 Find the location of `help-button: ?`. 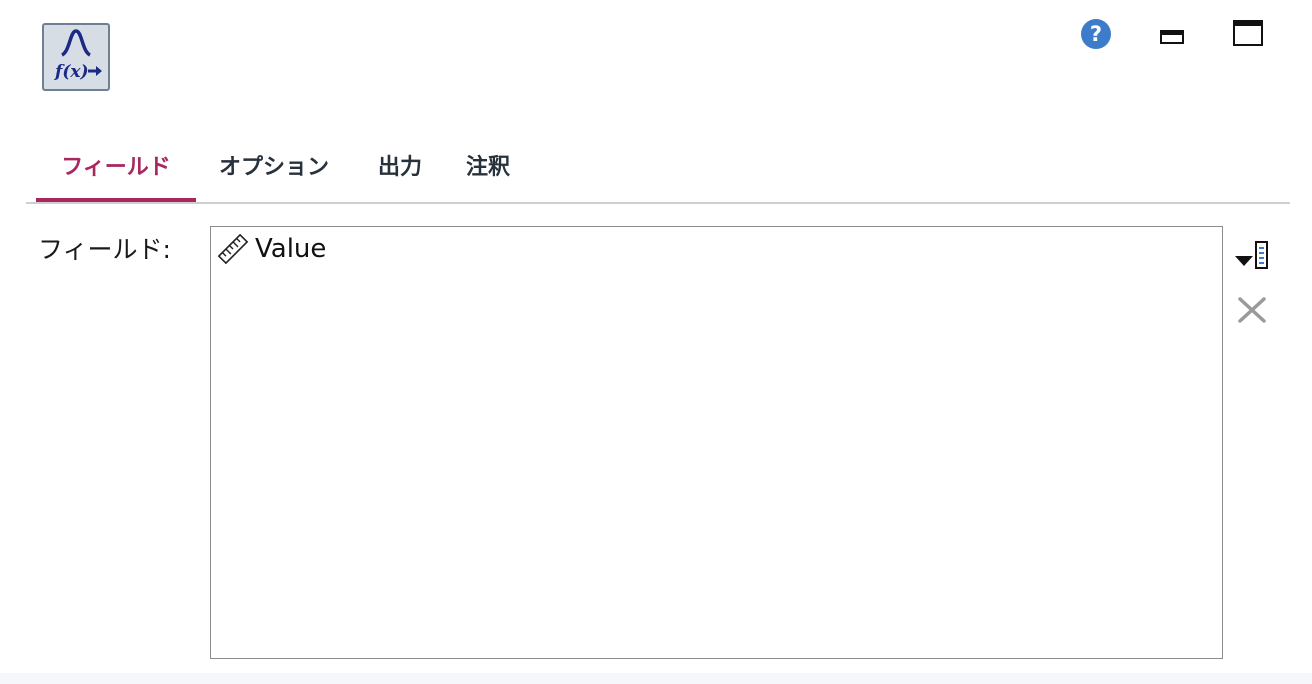

help-button: ? is located at coordinates (1096, 34).